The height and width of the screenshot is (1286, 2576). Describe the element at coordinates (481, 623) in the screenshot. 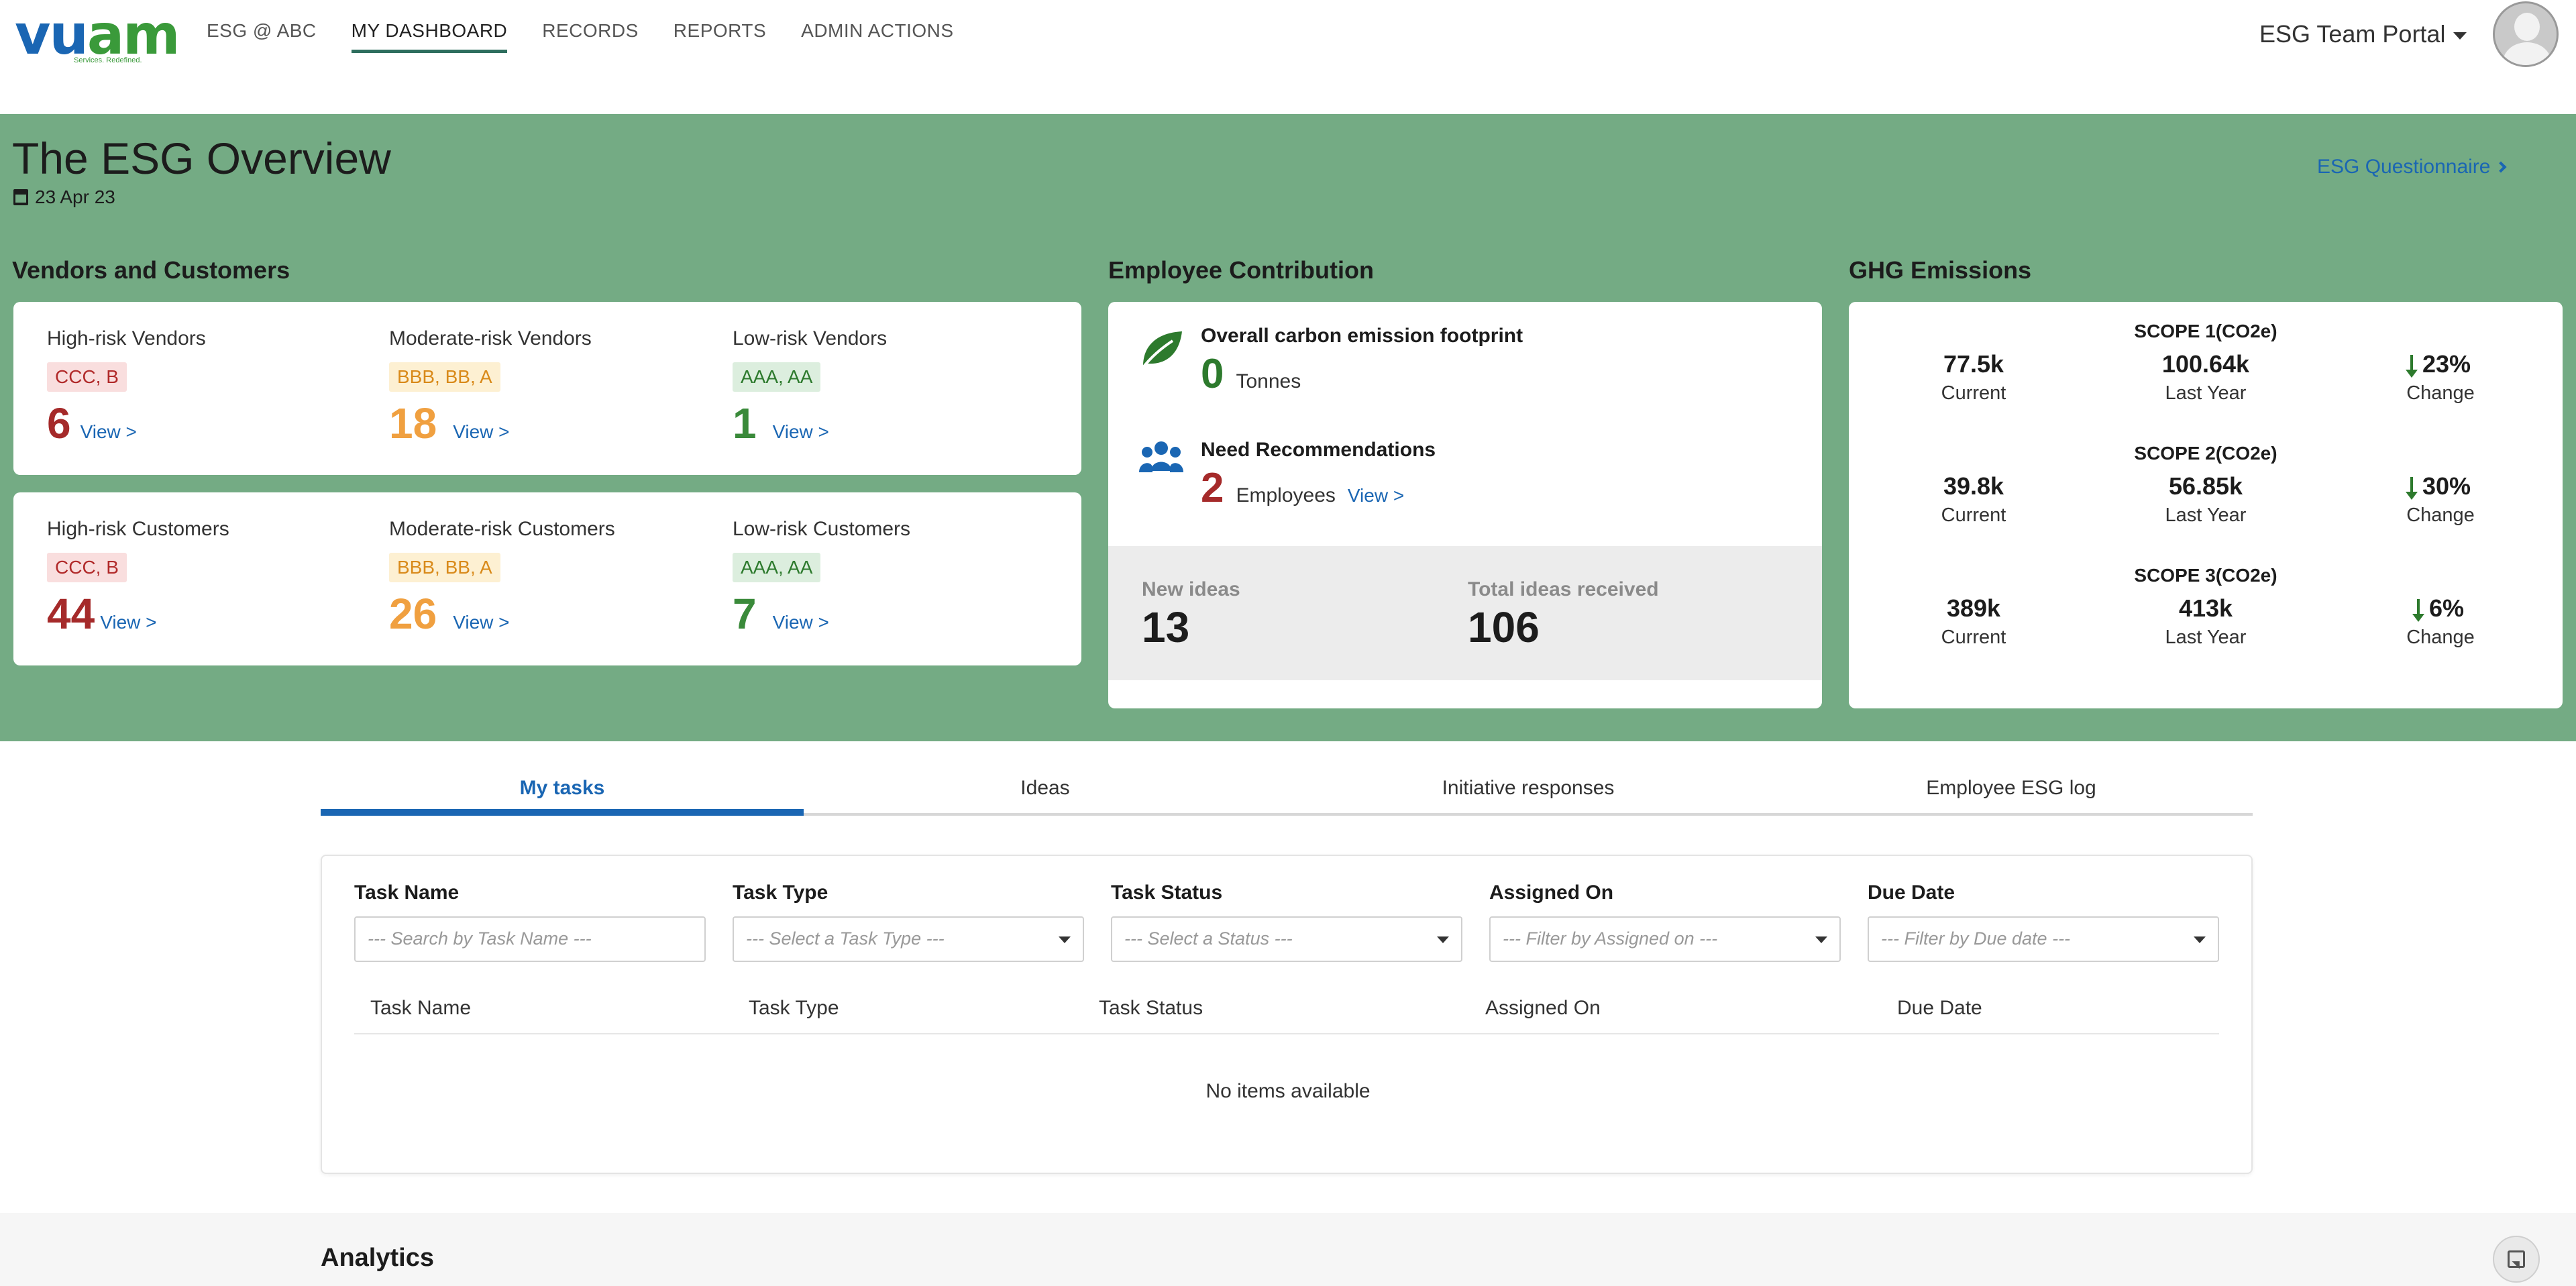

I see `view-moderate-risk-customers-link: View >` at that location.